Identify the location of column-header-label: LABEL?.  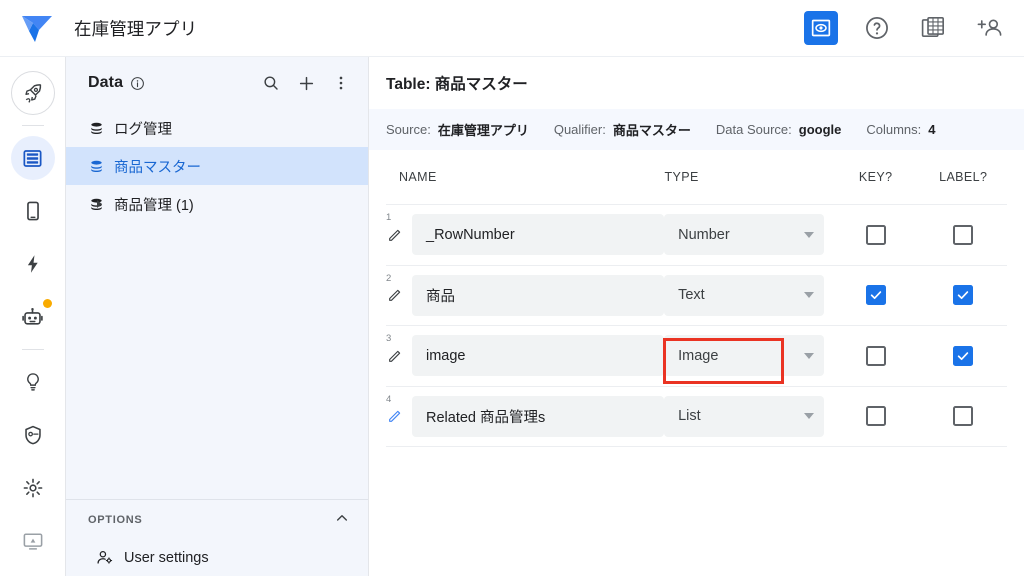
(963, 177).